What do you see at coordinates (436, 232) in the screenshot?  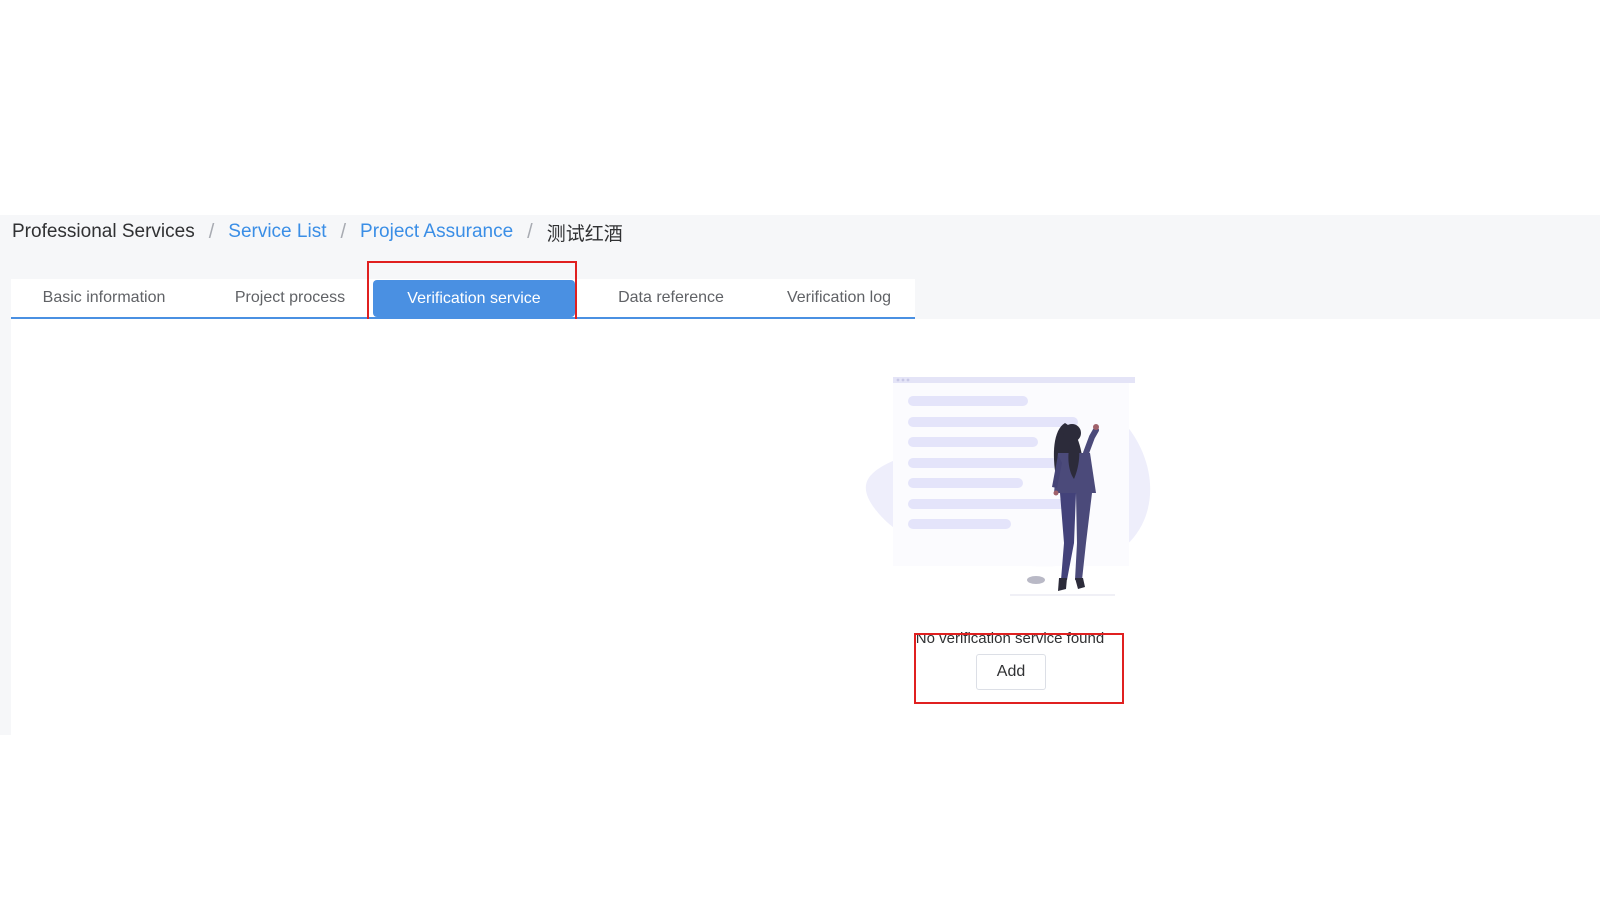 I see `breadcrumb-project-assurance: Project Assurance` at bounding box center [436, 232].